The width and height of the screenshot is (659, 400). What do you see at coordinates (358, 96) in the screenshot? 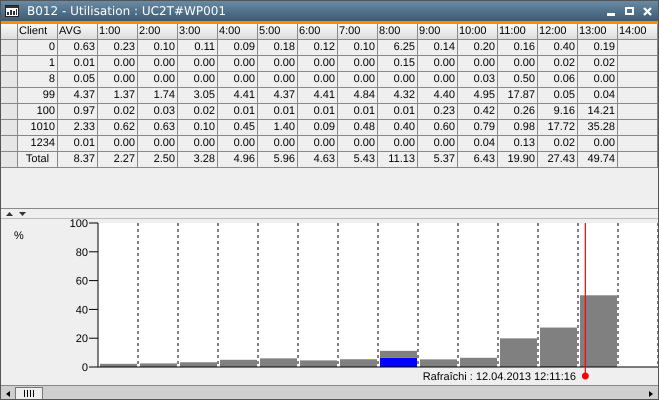
I see `table-cell: 4.84` at bounding box center [358, 96].